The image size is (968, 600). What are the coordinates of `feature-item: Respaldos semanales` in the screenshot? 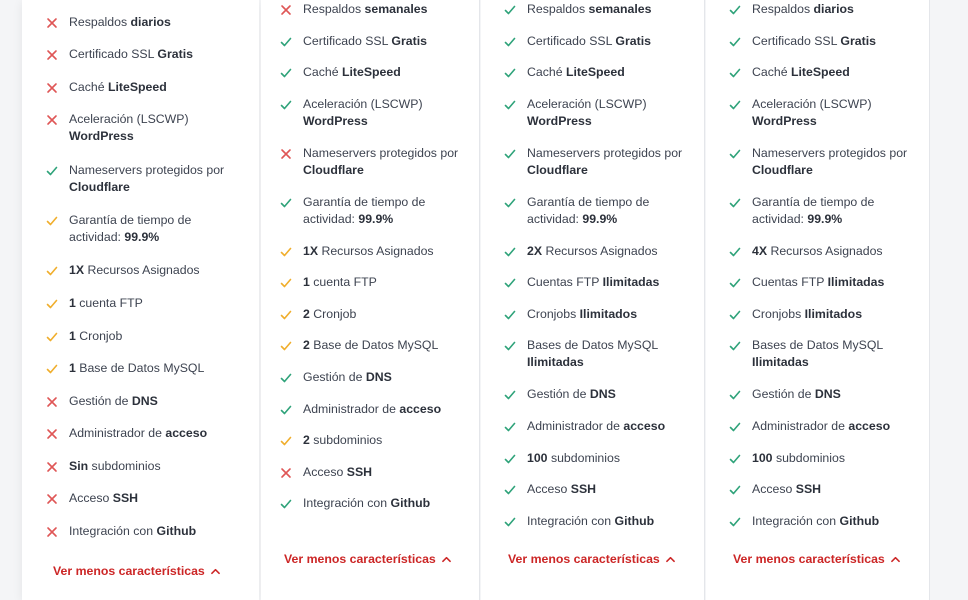 It's located at (595, 9).